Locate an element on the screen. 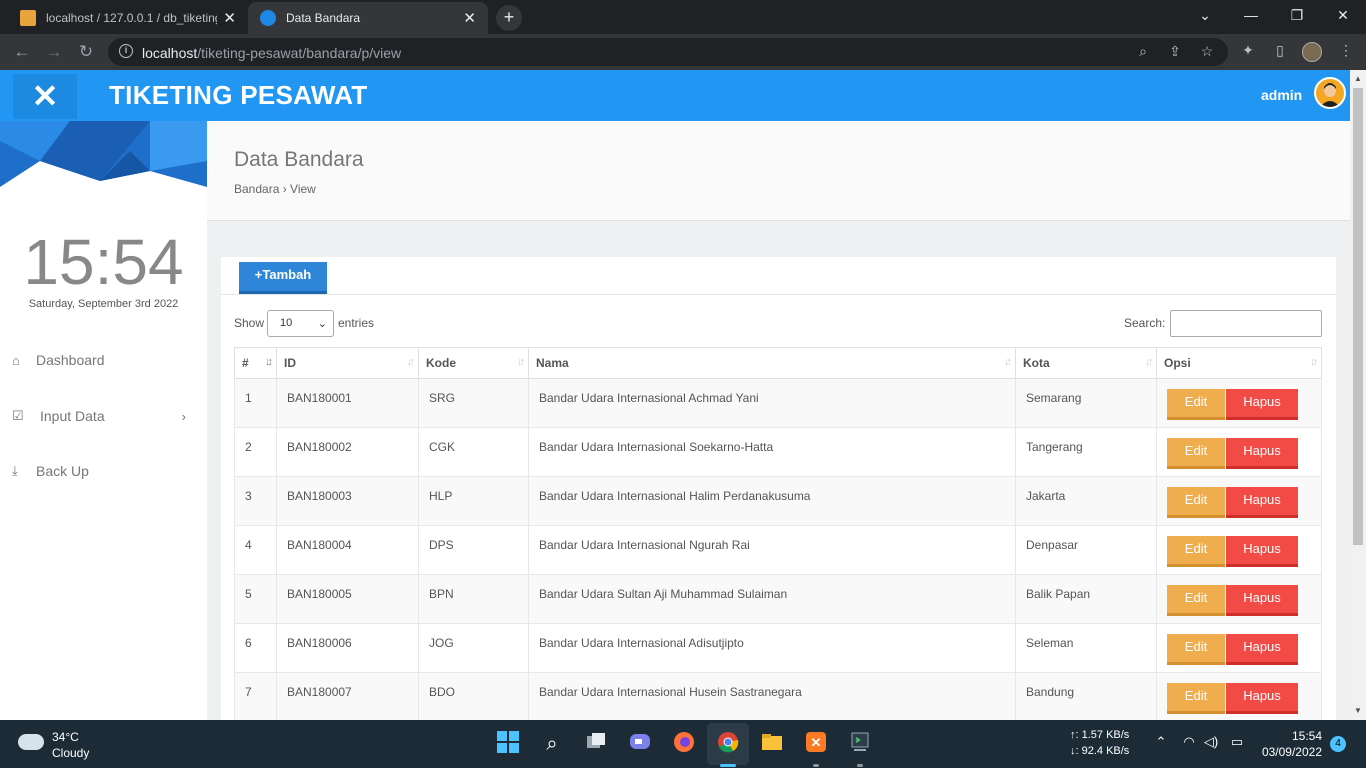 This screenshot has width=1366, height=768. sidebar-item-label: Input Data is located at coordinates (72, 416).